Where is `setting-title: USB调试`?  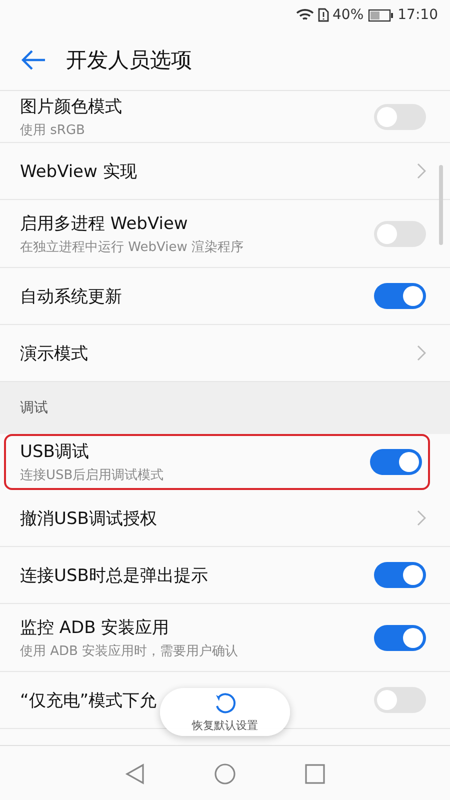
setting-title: USB调试 is located at coordinates (55, 452).